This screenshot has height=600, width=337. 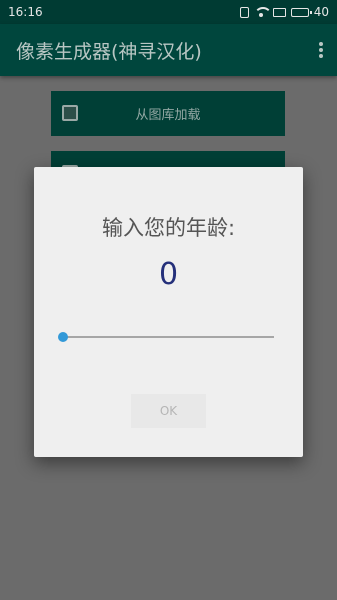 What do you see at coordinates (168, 411) in the screenshot?
I see `ok-button: OK` at bounding box center [168, 411].